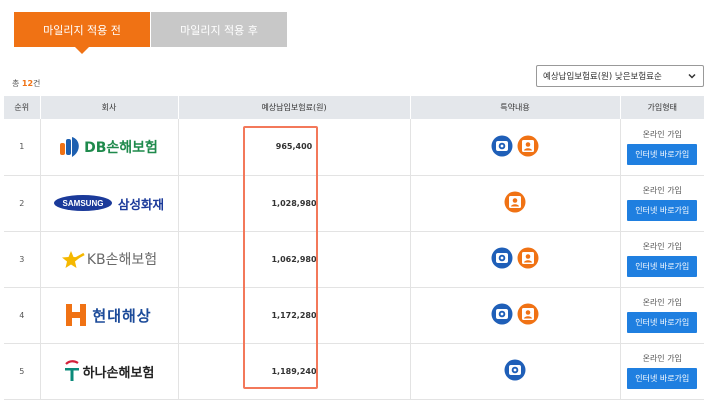 The width and height of the screenshot is (720, 405). What do you see at coordinates (293, 371) in the screenshot?
I see `premium-cell: 1,189,240` at bounding box center [293, 371].